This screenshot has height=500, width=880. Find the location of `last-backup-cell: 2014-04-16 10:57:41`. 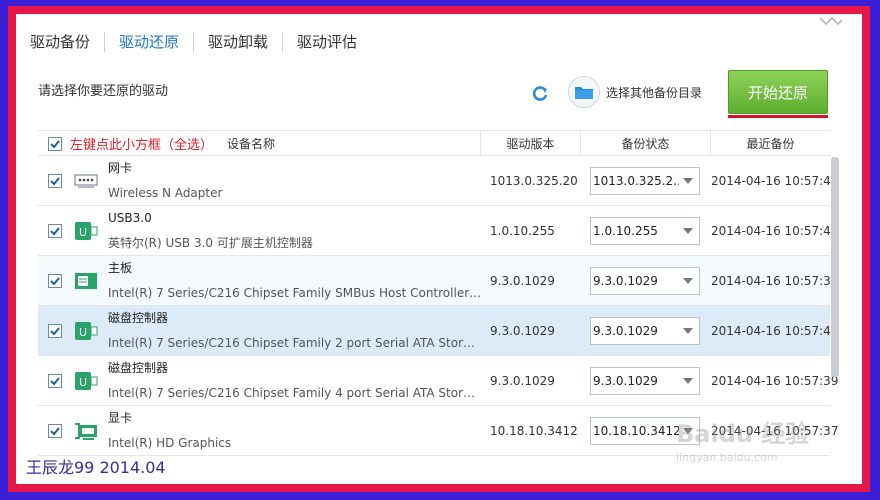

last-backup-cell: 2014-04-16 10:57:41 is located at coordinates (774, 230).